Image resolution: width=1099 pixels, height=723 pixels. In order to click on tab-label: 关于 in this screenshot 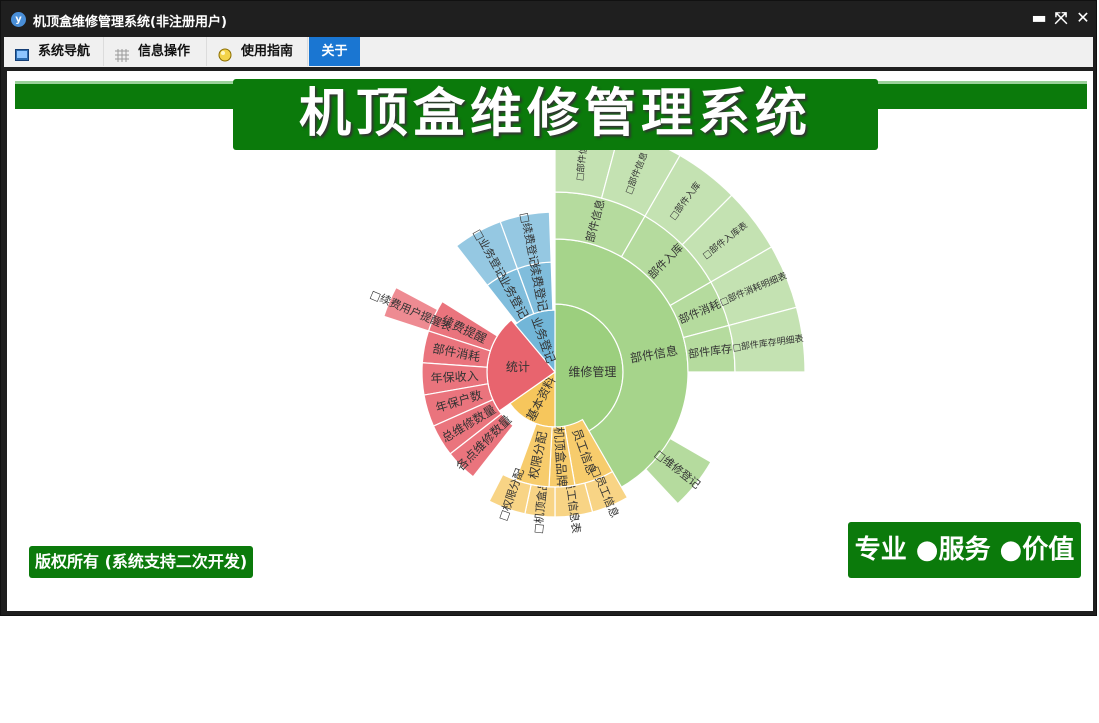, I will do `click(334, 51)`.